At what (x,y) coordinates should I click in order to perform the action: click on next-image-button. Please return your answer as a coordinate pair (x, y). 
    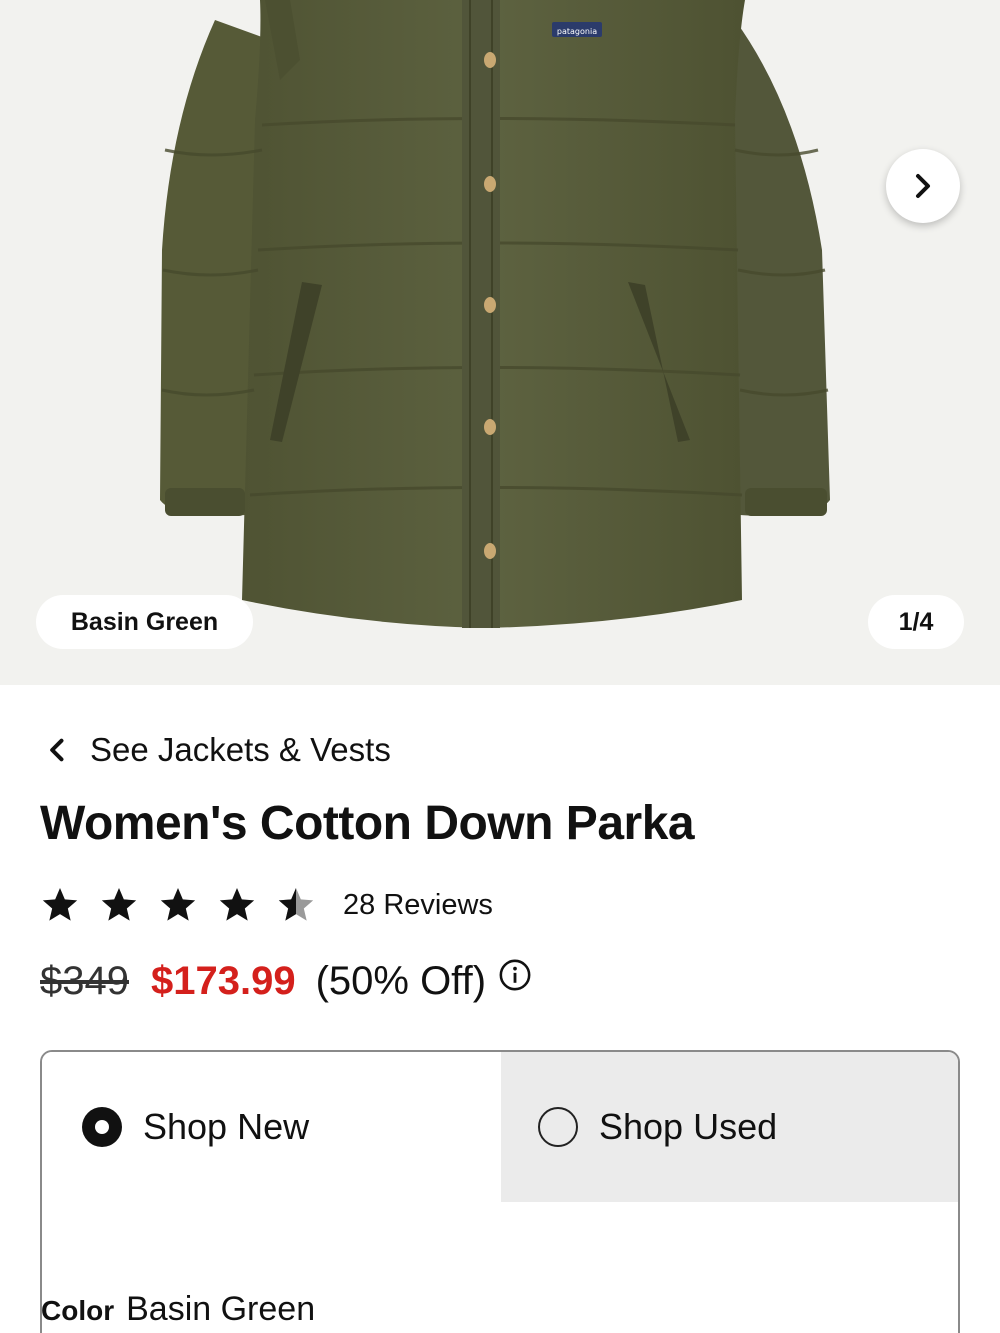
    Looking at the image, I should click on (923, 186).